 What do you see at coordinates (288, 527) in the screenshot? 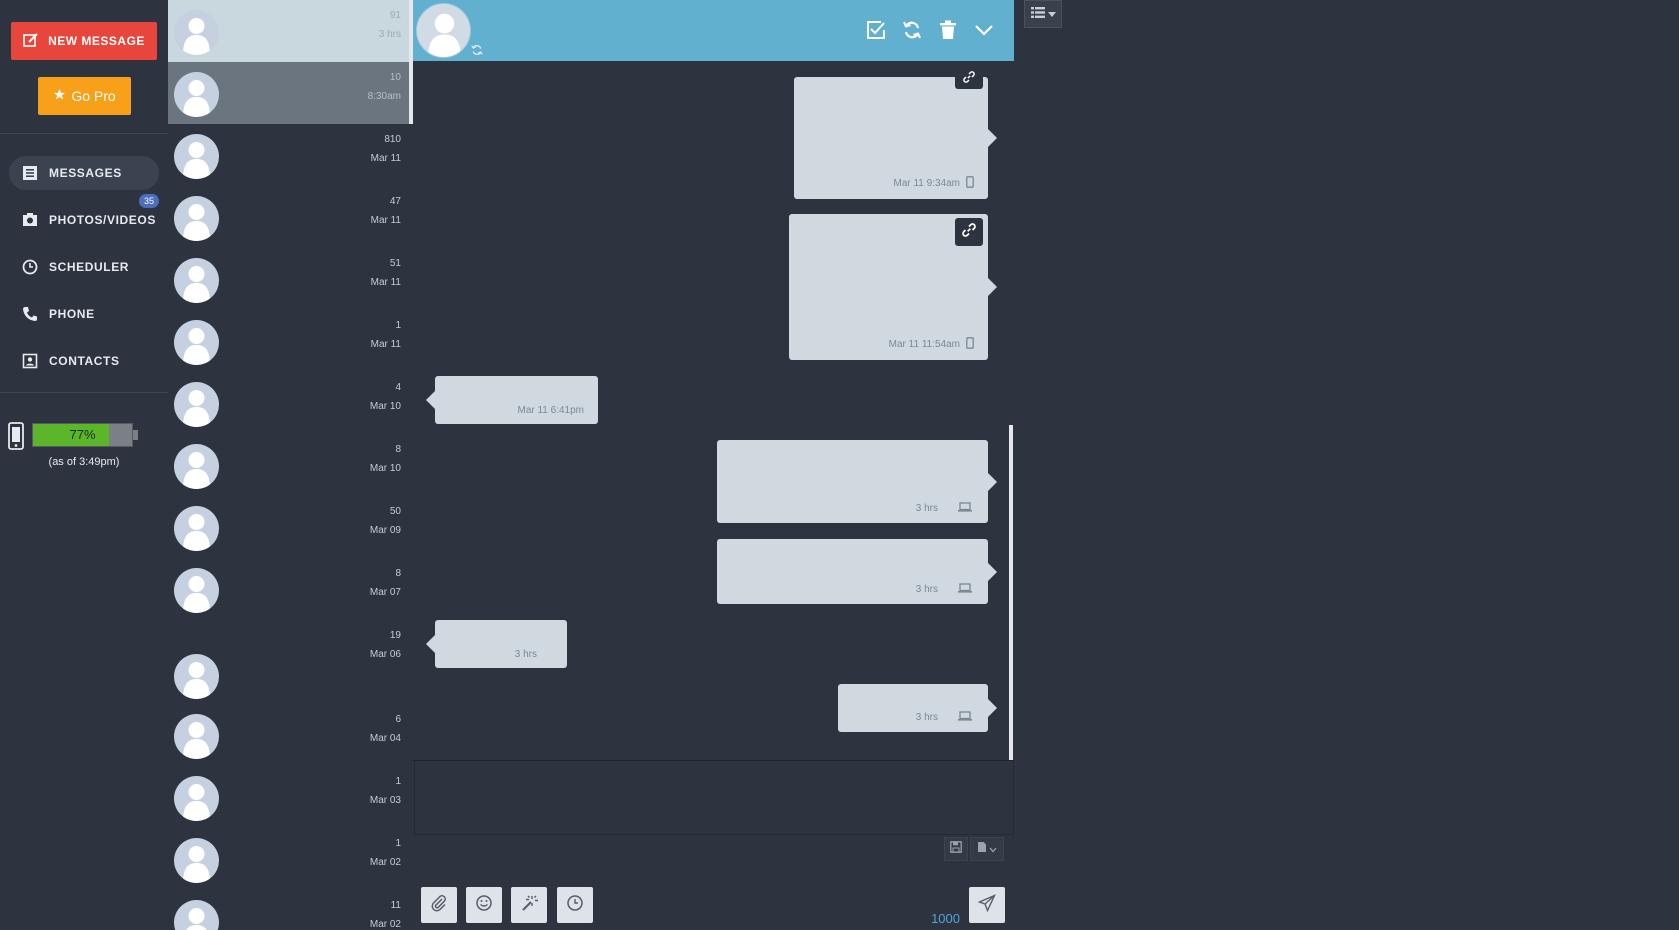
I see `conversation-row: 50 Mar 09` at bounding box center [288, 527].